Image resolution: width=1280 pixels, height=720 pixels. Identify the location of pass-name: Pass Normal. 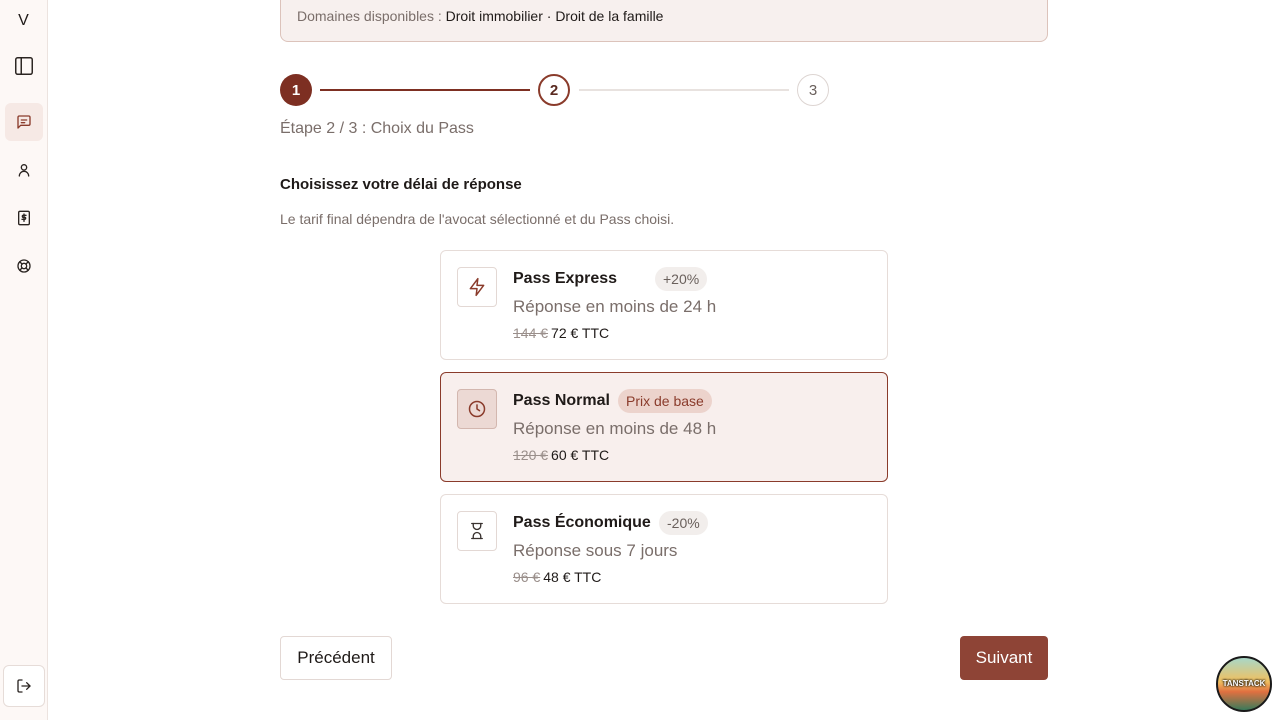
(561, 400).